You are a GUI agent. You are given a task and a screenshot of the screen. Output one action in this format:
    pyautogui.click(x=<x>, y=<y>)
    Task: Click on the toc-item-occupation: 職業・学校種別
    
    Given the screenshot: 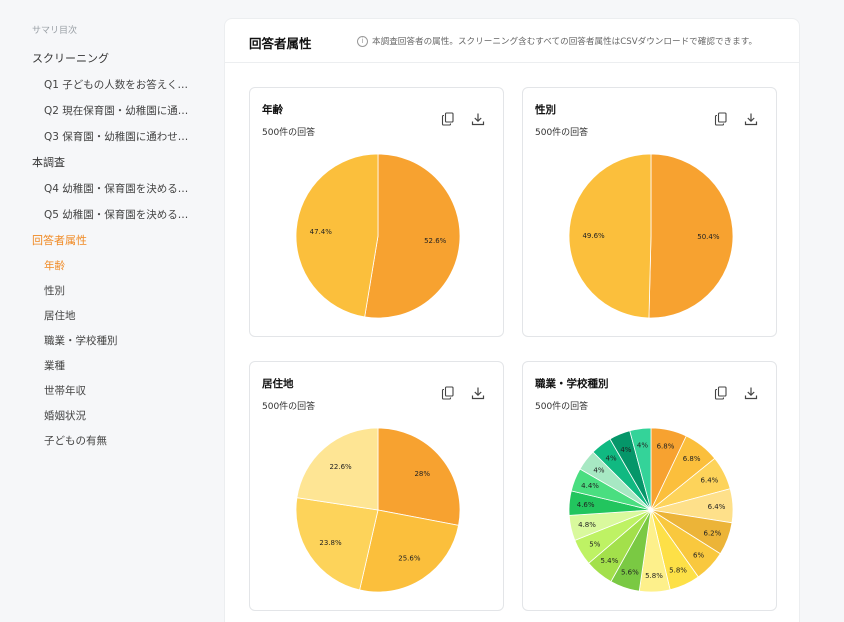 What is the action you would take?
    pyautogui.click(x=106, y=341)
    